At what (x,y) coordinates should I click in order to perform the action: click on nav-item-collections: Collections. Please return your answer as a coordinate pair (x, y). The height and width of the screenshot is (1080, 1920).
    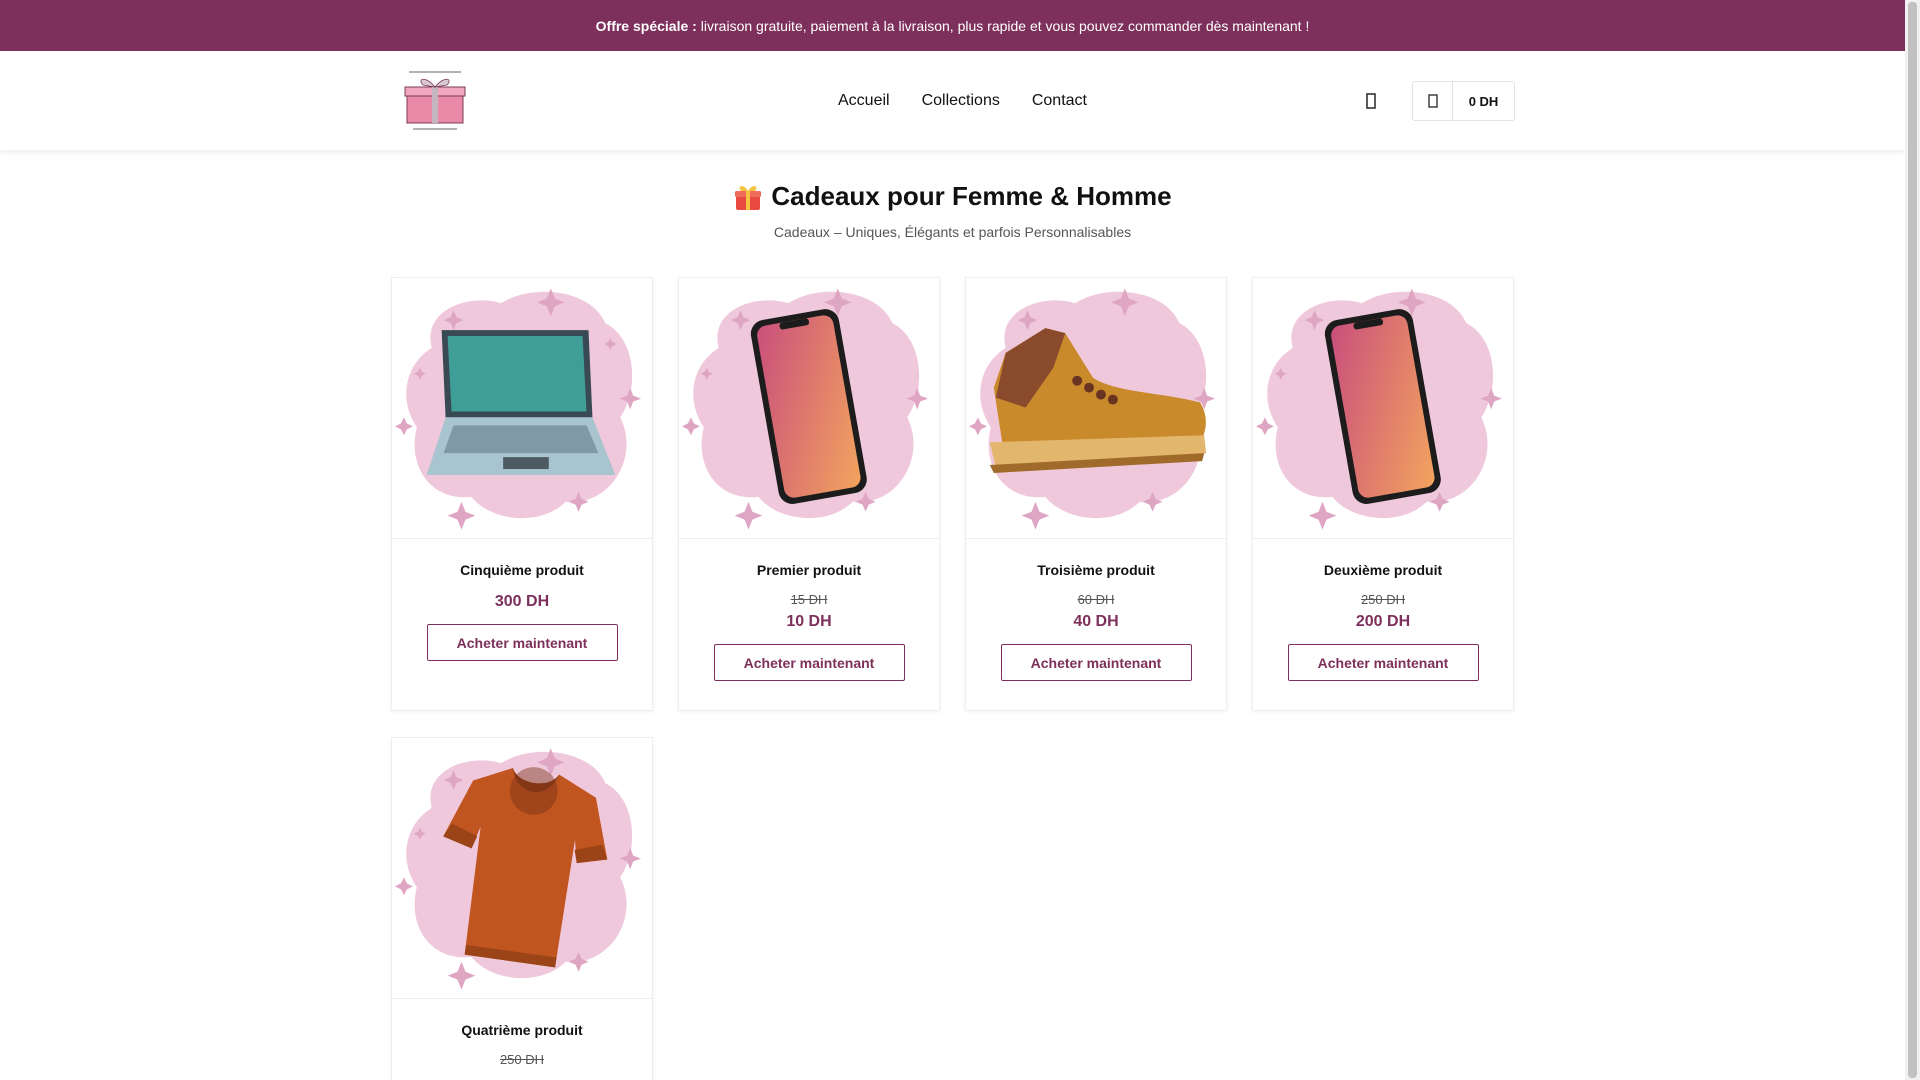
    Looking at the image, I should click on (961, 101).